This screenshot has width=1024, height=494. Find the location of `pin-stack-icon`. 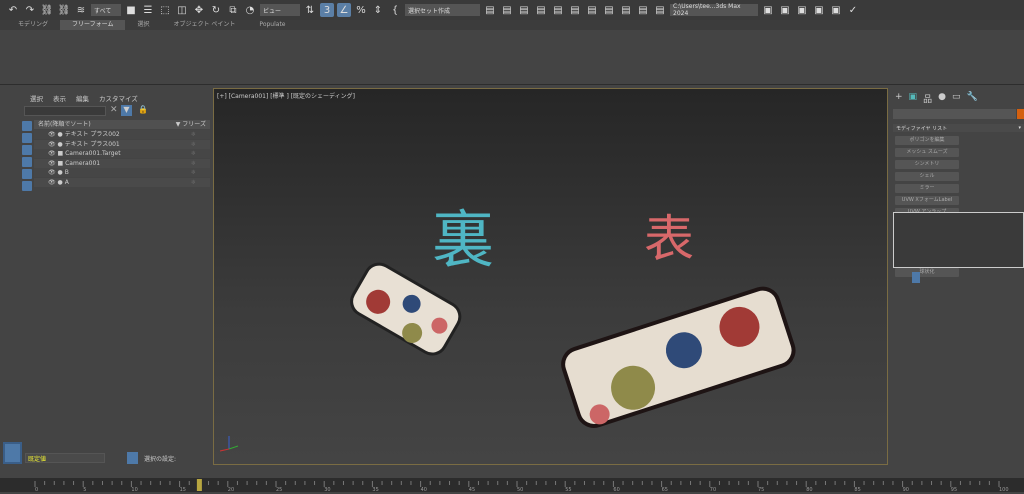

pin-stack-icon is located at coordinates (916, 277).